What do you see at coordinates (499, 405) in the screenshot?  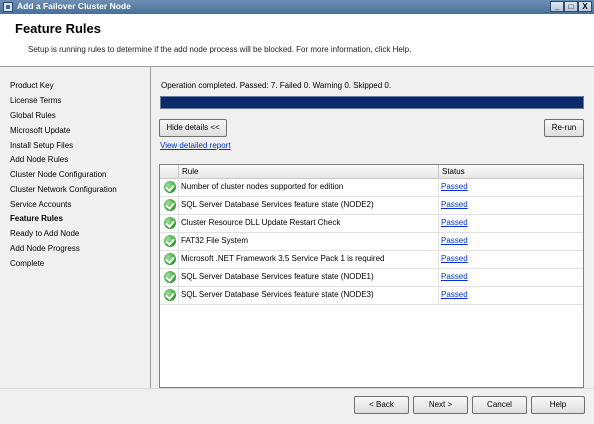 I see `cancel-button: Cancel` at bounding box center [499, 405].